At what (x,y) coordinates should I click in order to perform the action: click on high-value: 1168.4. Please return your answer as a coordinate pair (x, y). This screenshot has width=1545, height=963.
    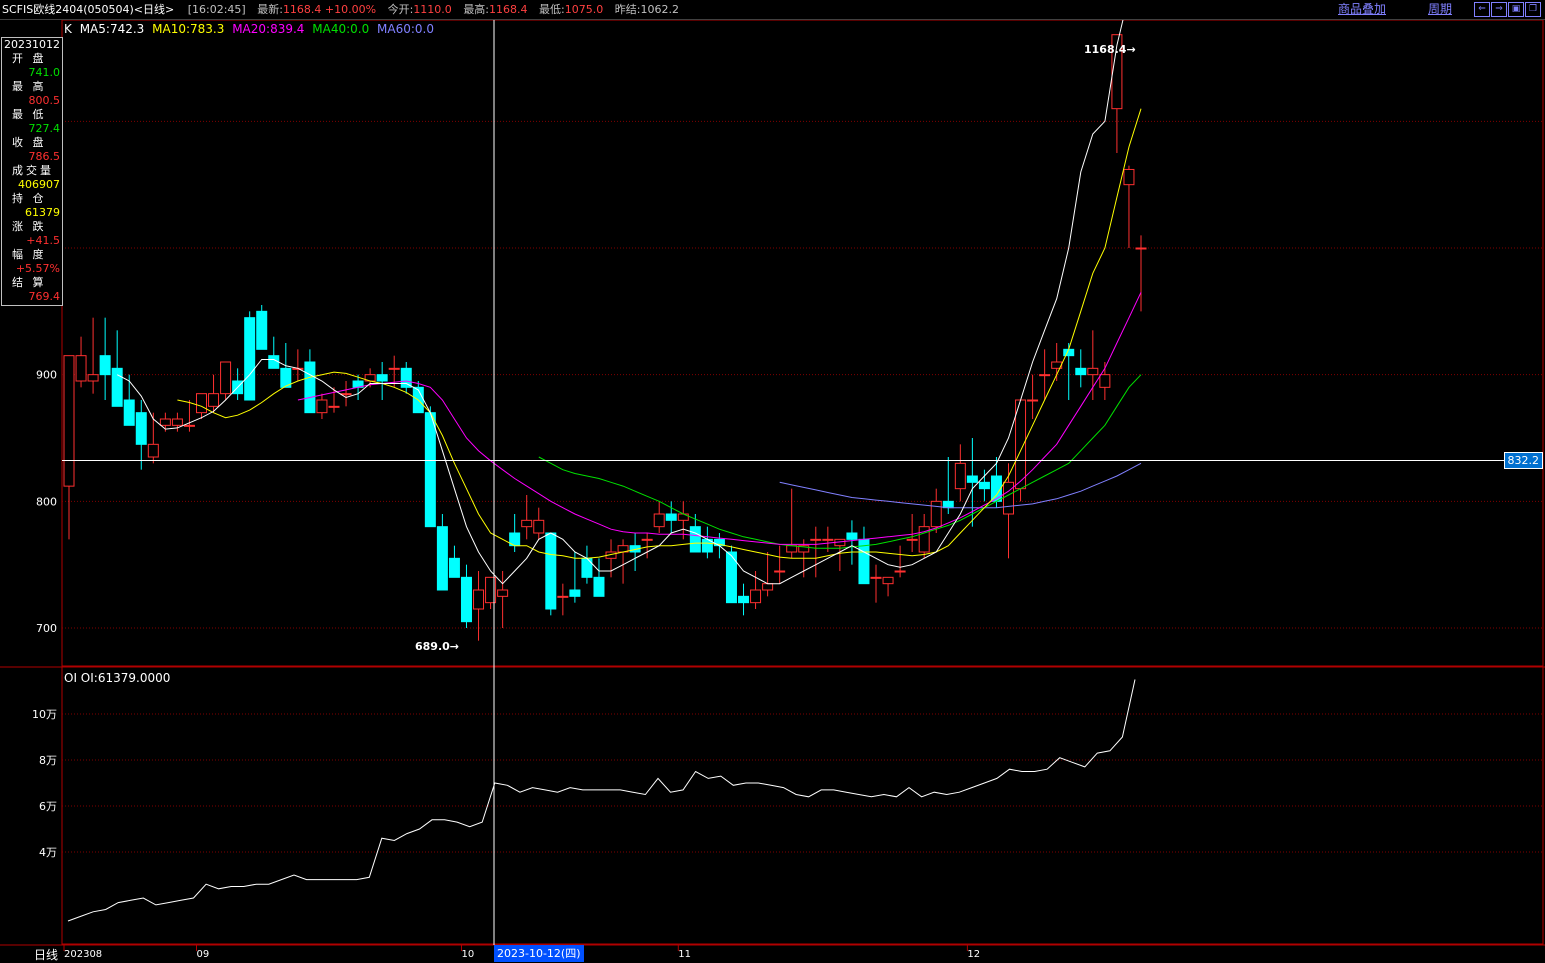
    Looking at the image, I should click on (508, 9).